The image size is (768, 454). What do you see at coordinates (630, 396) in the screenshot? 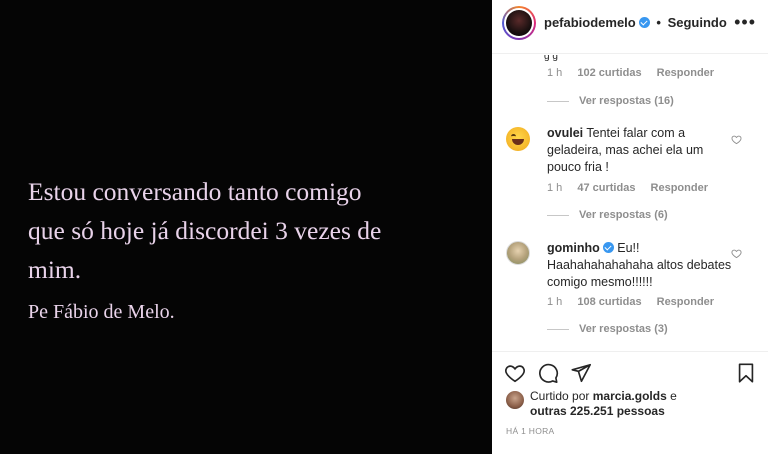
I see `liker-username: marcia.golds` at bounding box center [630, 396].